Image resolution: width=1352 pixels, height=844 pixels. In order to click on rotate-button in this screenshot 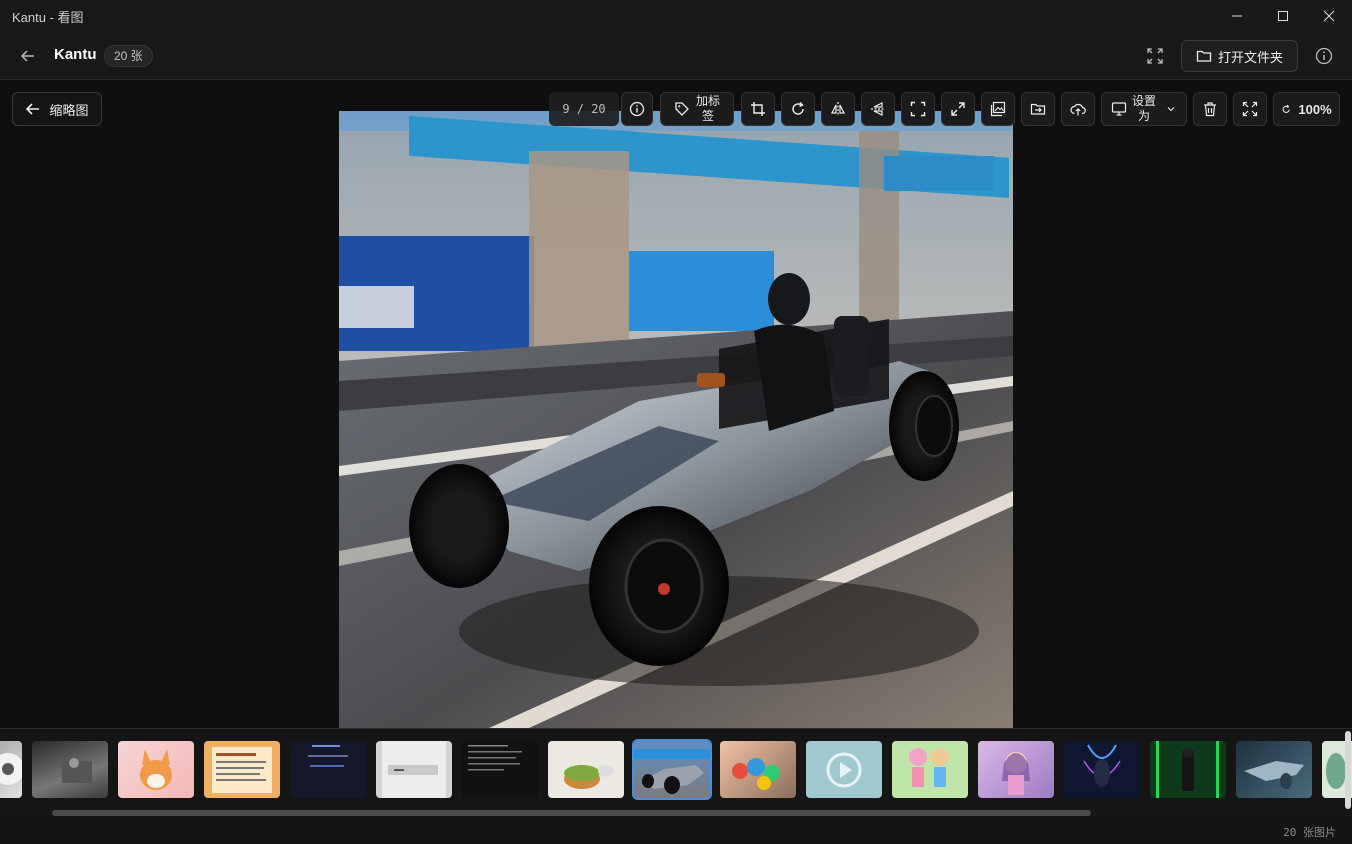, I will do `click(798, 109)`.